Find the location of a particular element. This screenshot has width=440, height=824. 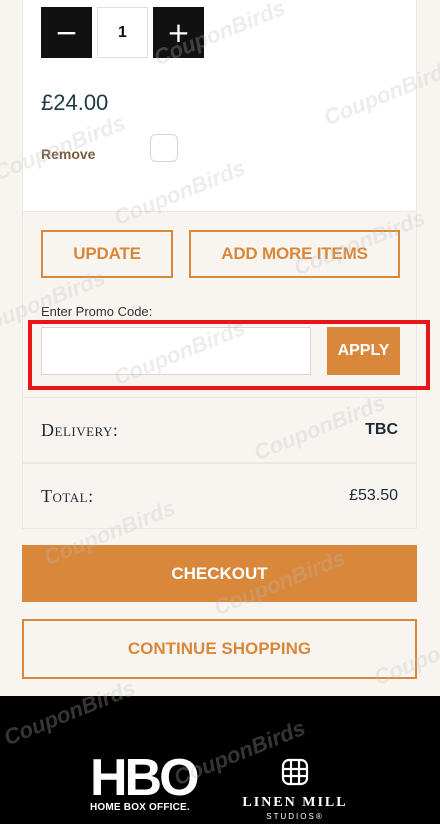

checkout-button: CHECKOUT is located at coordinates (219, 573).